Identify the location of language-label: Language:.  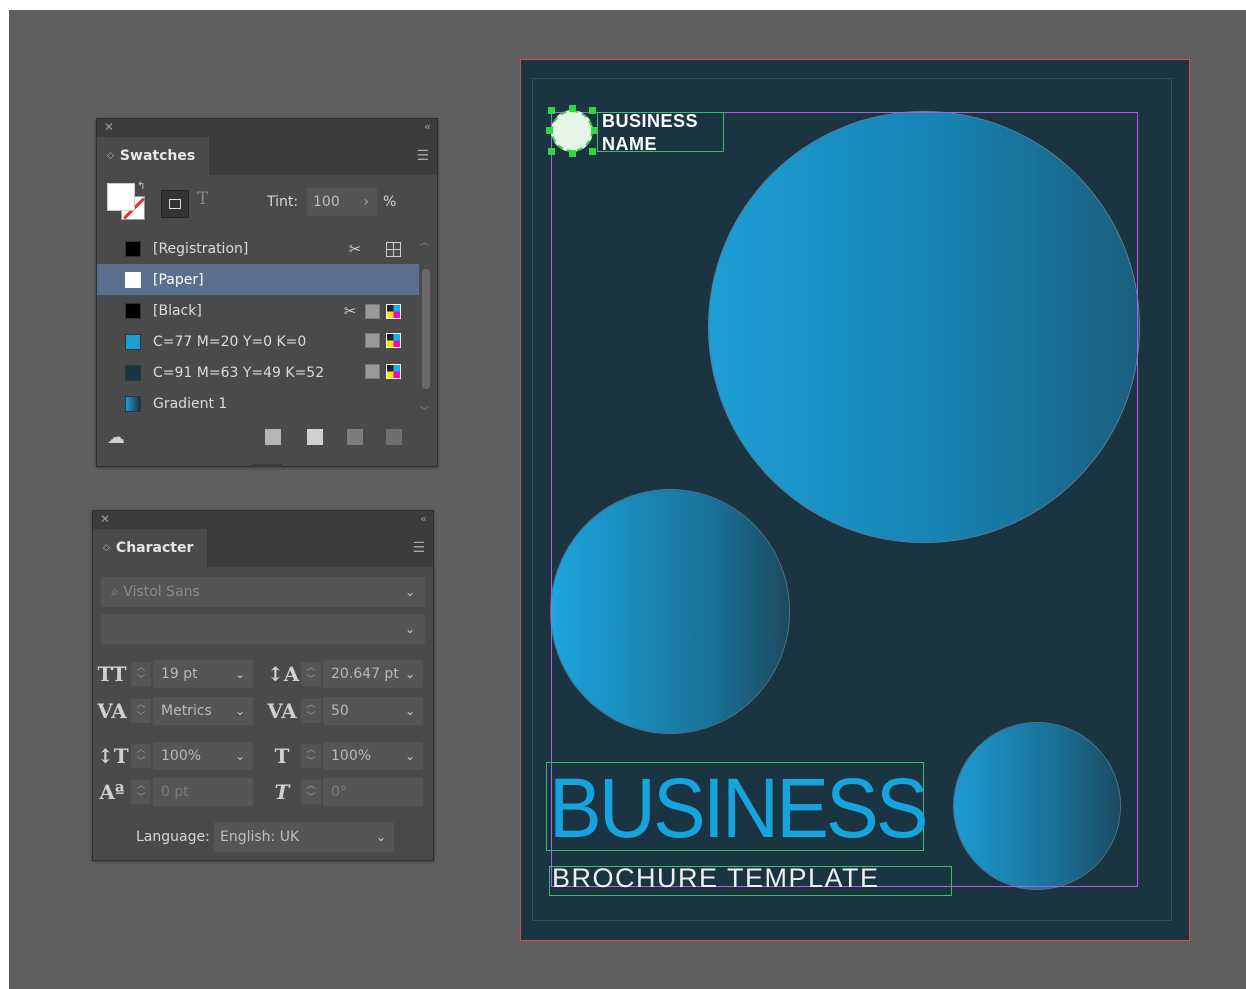
(173, 837).